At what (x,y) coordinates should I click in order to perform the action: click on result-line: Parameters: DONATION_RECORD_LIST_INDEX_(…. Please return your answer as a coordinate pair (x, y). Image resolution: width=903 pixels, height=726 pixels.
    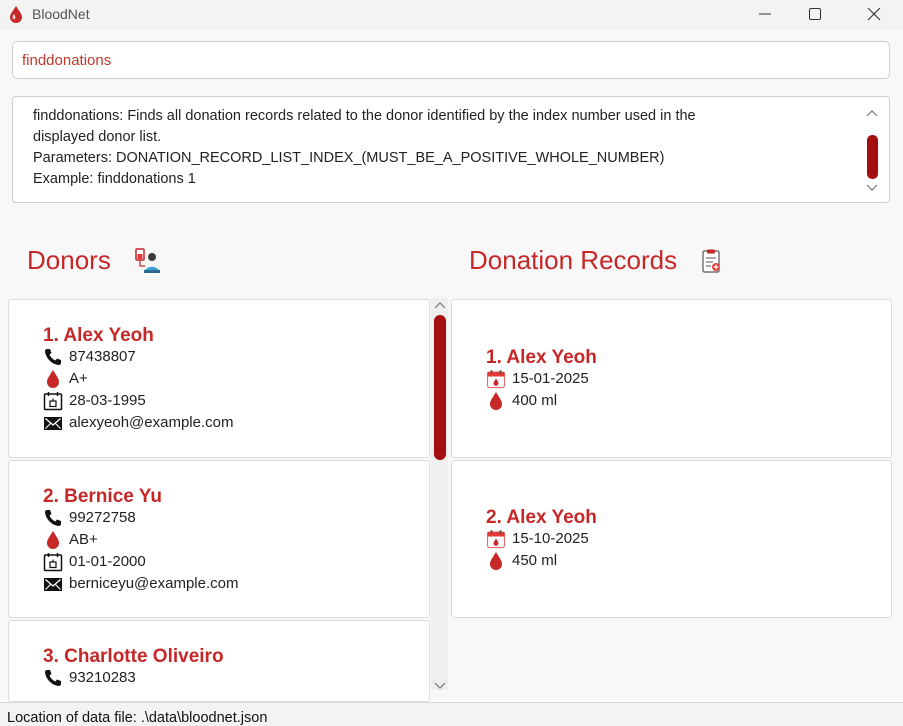
    Looking at the image, I should click on (349, 158).